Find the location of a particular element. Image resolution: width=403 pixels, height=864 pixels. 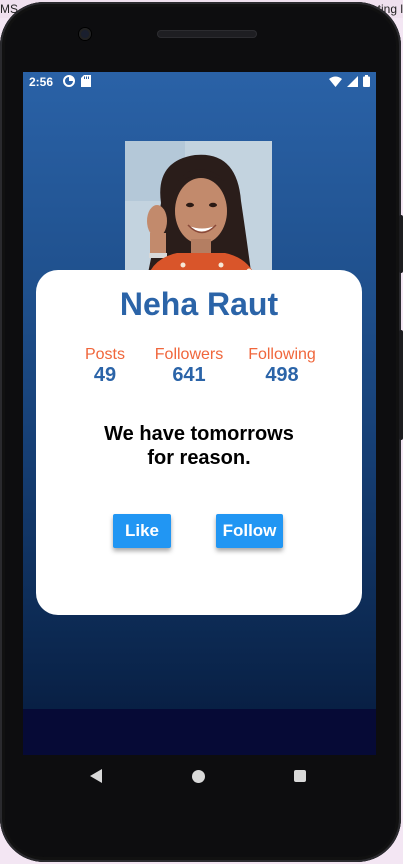

system-nav-bar is located at coordinates (199, 776).